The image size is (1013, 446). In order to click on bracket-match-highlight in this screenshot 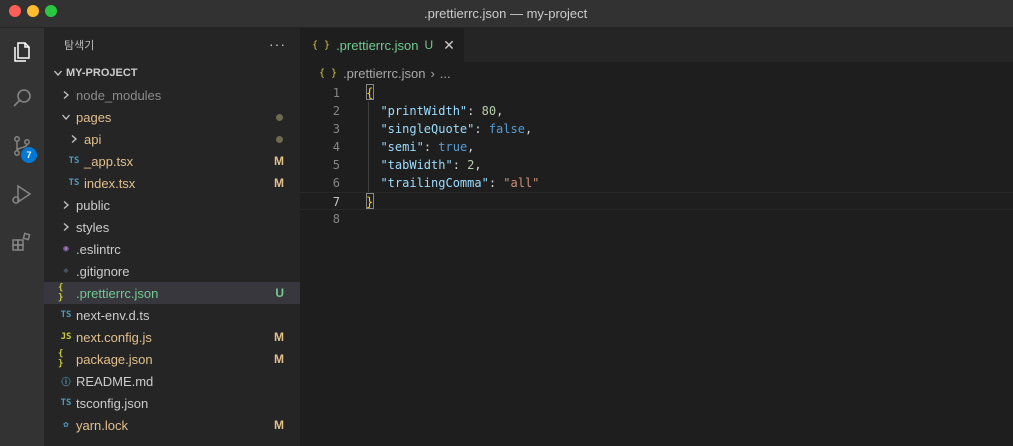, I will do `click(370, 201)`.